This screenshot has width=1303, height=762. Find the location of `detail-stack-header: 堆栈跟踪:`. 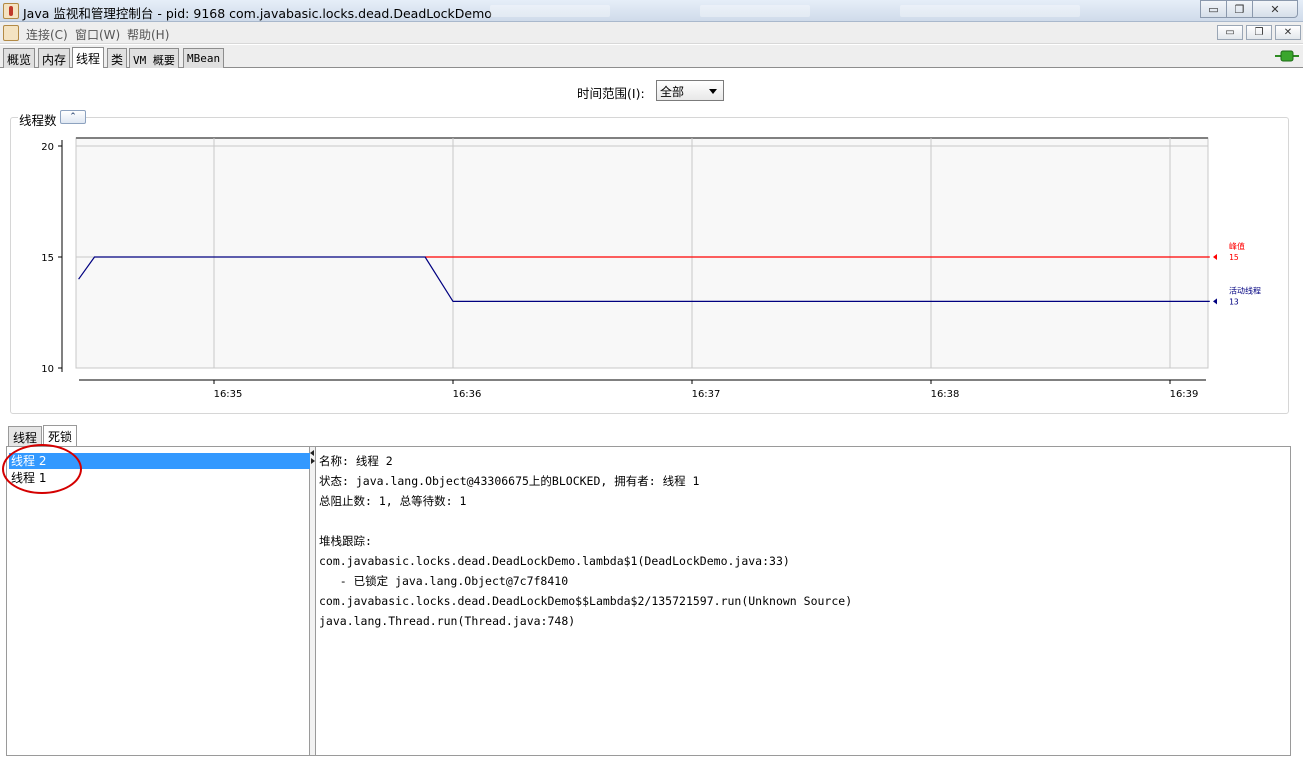

detail-stack-header: 堆栈跟踪: is located at coordinates (345, 541).